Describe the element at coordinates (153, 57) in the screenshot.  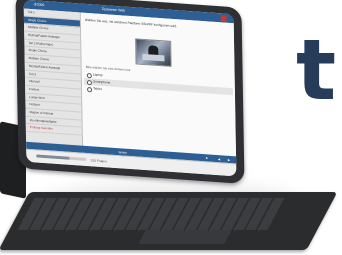
I see `laptop-figure` at that location.